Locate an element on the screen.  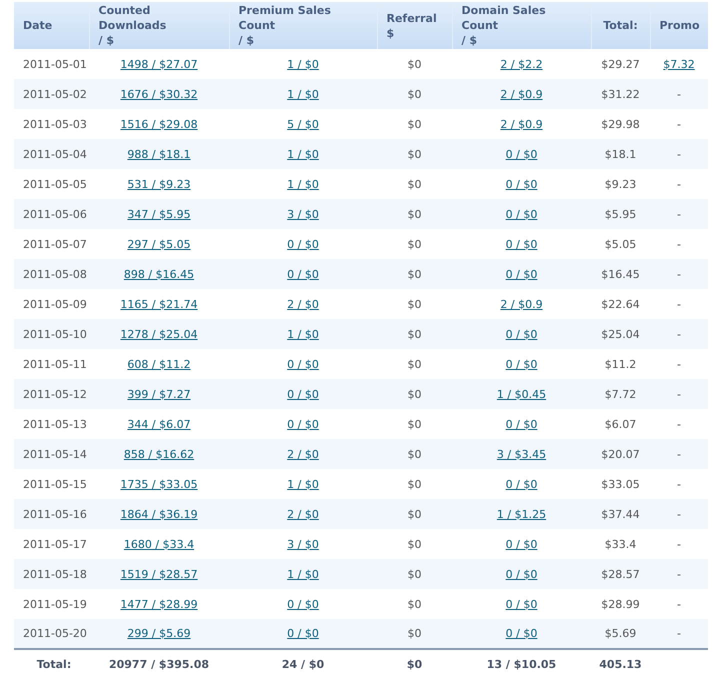
table-cell: $11.2 is located at coordinates (620, 364).